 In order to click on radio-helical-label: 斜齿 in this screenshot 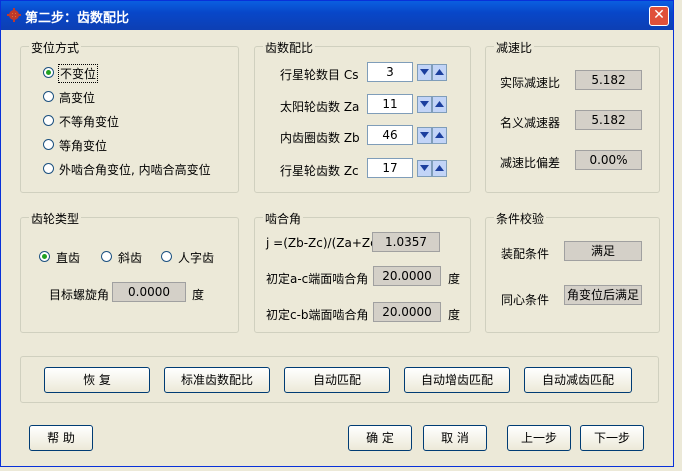, I will do `click(130, 258)`.